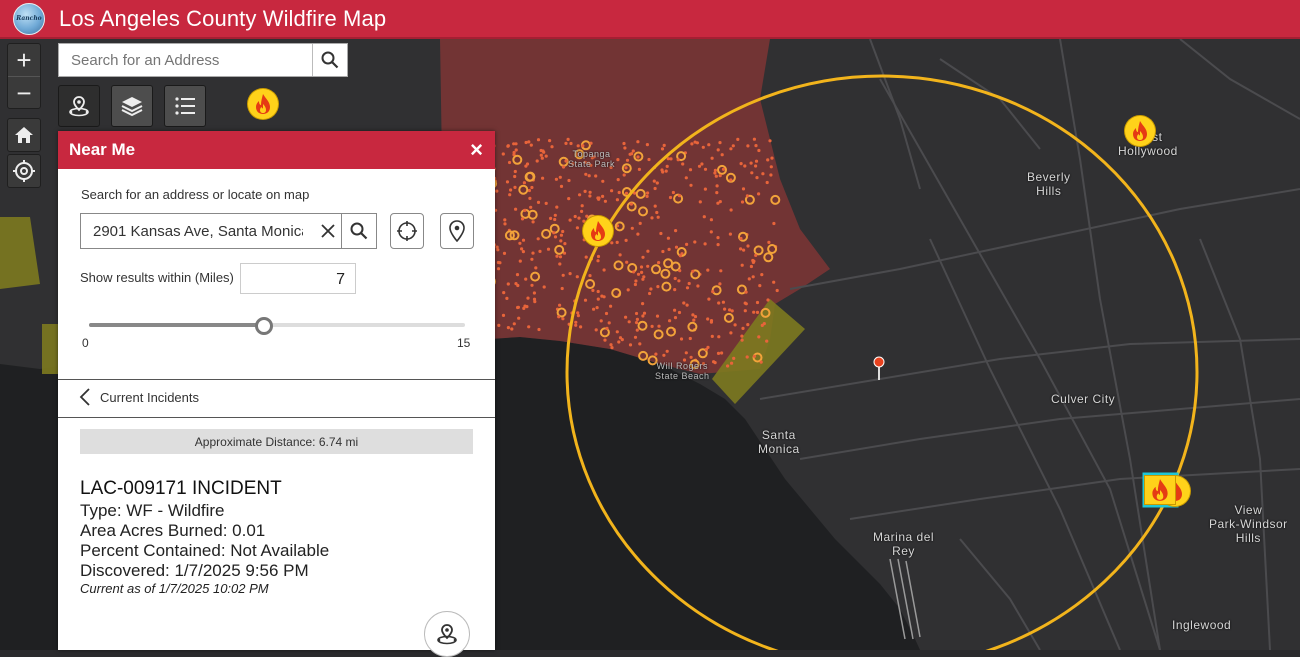 This screenshot has width=1300, height=657. Describe the element at coordinates (177, 325) in the screenshot. I see `slider-fill` at that location.